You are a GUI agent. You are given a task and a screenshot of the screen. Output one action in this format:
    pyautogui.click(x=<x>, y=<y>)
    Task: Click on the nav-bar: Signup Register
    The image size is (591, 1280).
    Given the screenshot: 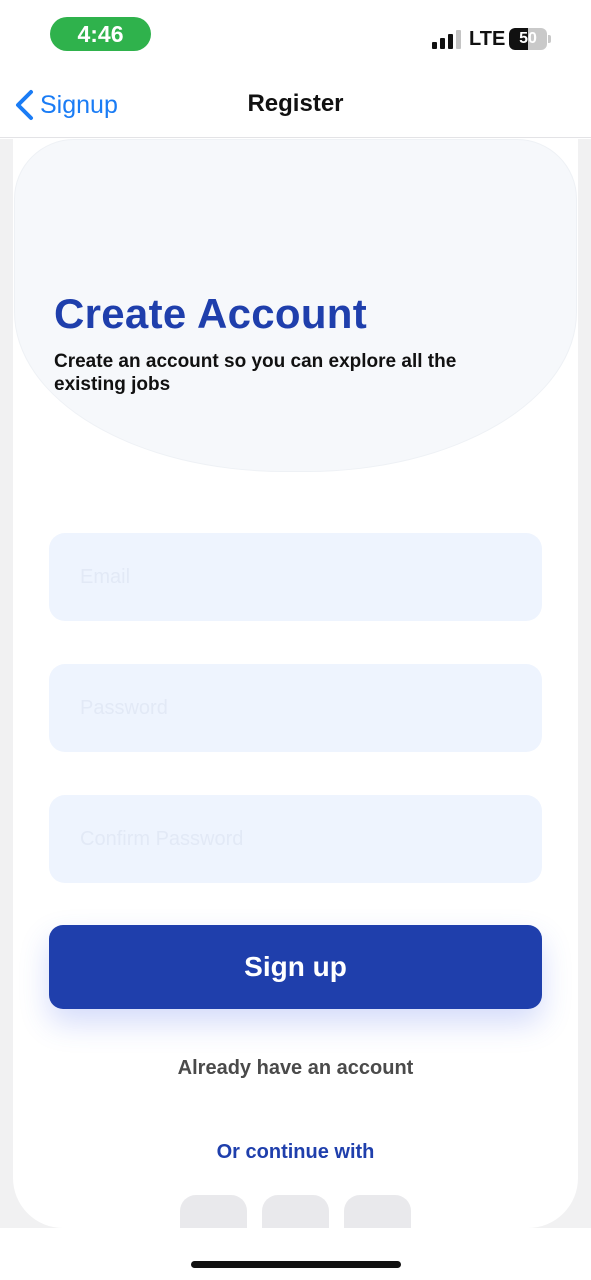 What is the action you would take?
    pyautogui.click(x=295, y=104)
    